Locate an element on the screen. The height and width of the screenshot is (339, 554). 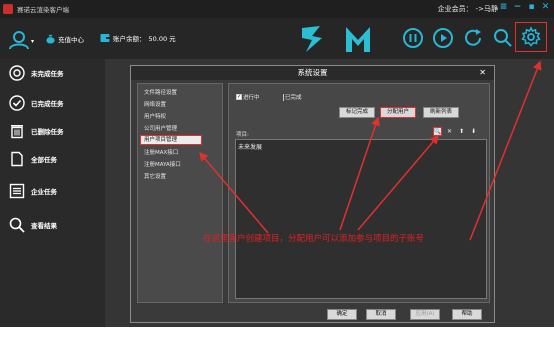
sidebar-item-deleted: 已删除任务 is located at coordinates (52, 131).